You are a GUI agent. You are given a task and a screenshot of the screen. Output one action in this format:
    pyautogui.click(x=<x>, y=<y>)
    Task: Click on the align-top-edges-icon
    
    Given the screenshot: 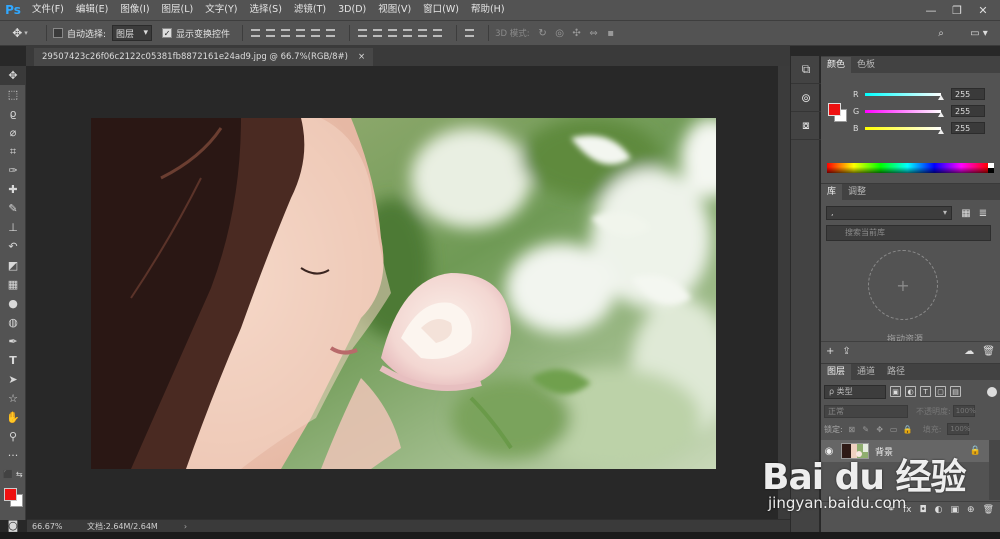 What is the action you would take?
    pyautogui.click(x=255, y=33)
    